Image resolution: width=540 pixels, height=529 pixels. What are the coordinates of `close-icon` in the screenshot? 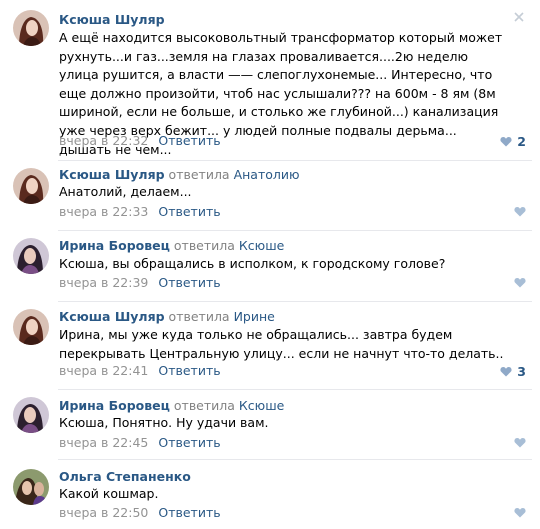 It's located at (519, 17).